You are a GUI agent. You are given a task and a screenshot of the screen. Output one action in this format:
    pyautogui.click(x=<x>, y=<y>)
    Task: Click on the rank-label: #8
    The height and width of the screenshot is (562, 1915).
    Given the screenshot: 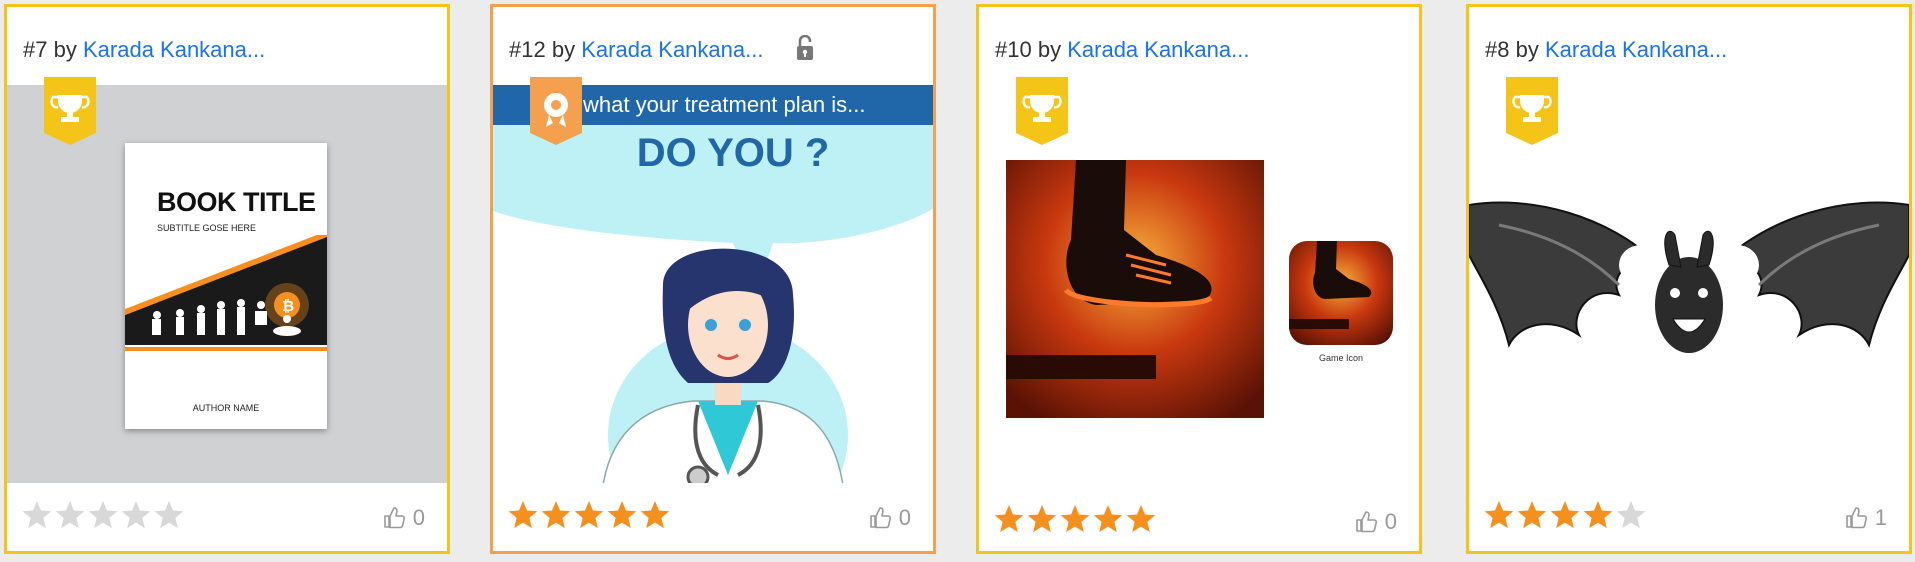 What is the action you would take?
    pyautogui.click(x=1497, y=49)
    